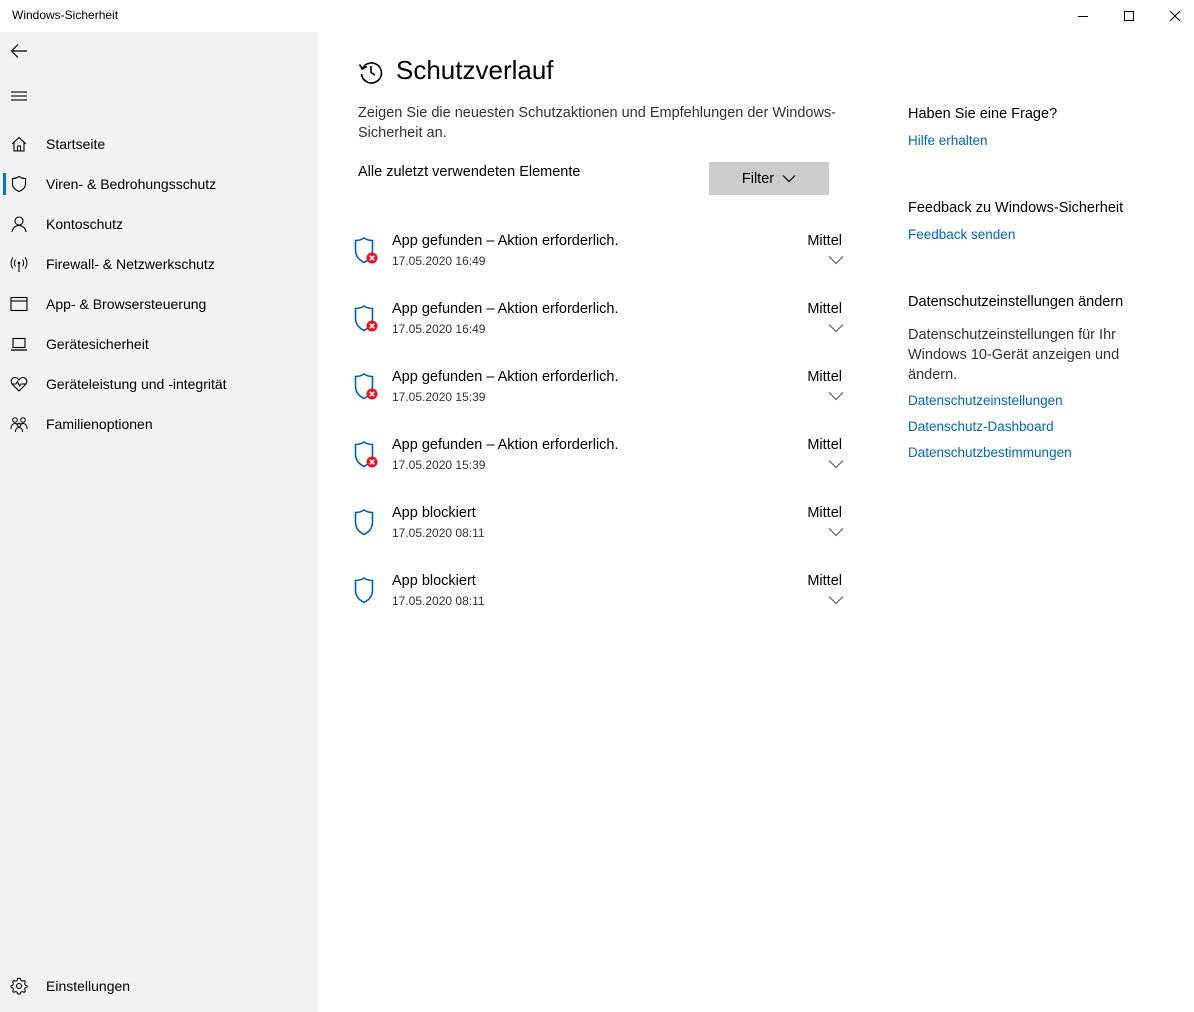 Image resolution: width=1194 pixels, height=1012 pixels. What do you see at coordinates (159, 144) in the screenshot?
I see `sidebar-item-startseite: Startseite` at bounding box center [159, 144].